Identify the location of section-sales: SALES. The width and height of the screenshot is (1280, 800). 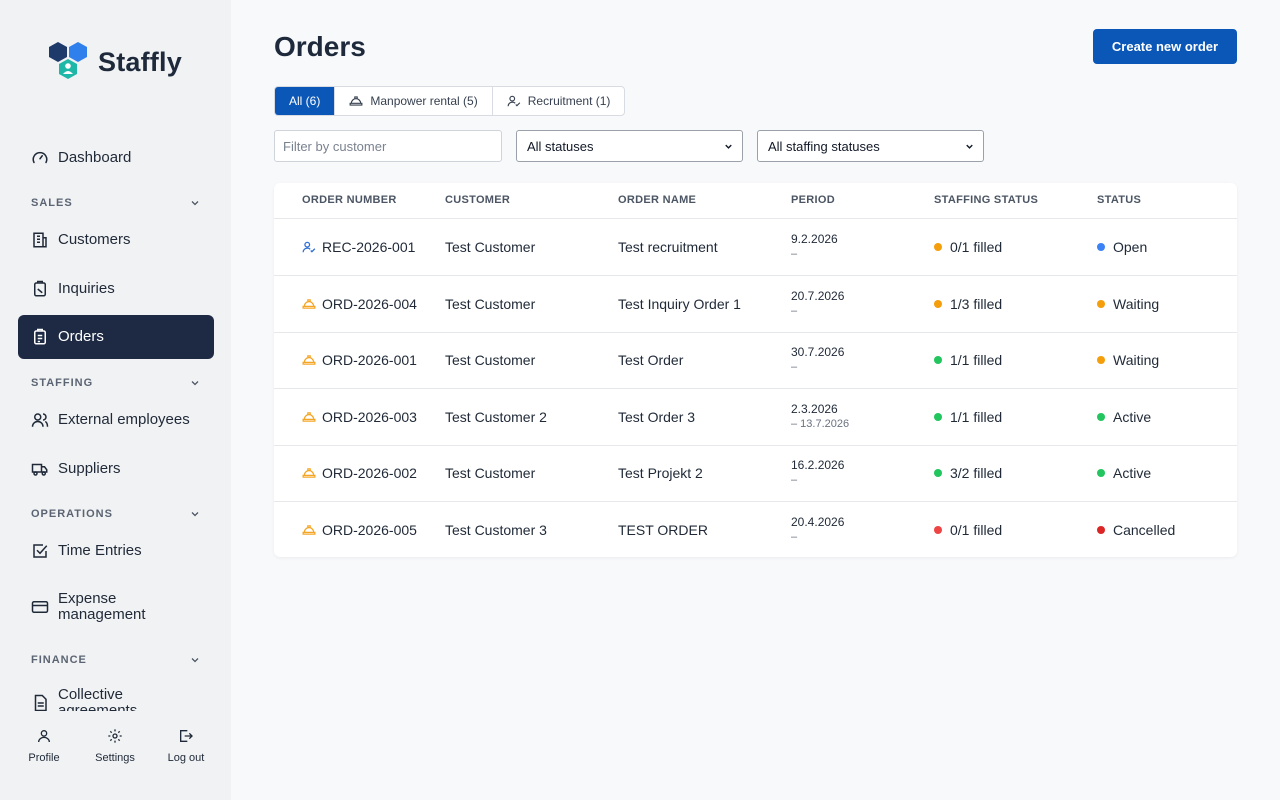
(116, 203).